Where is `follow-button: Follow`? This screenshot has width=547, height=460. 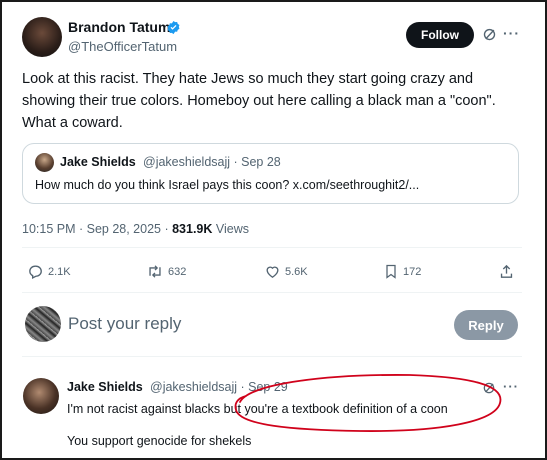
follow-button: Follow is located at coordinates (440, 35).